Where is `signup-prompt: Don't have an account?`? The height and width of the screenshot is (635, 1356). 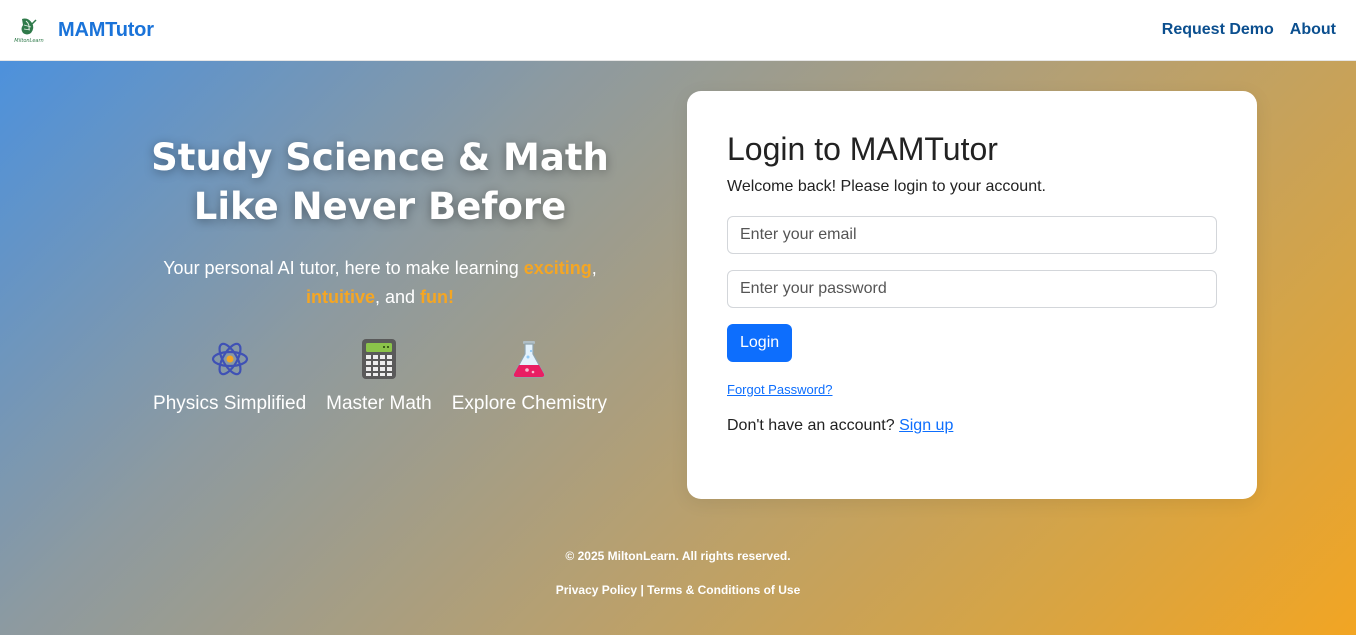 signup-prompt: Don't have an account? is located at coordinates (811, 425).